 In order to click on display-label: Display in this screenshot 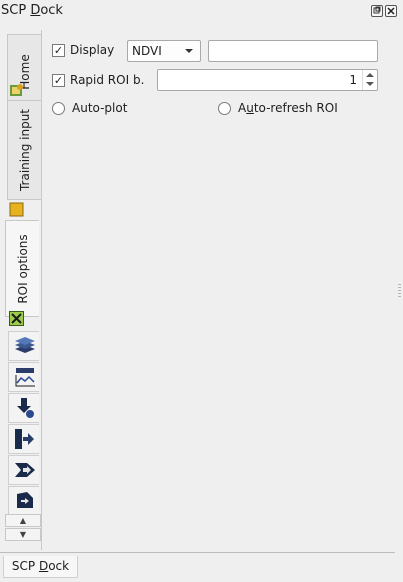, I will do `click(92, 50)`.